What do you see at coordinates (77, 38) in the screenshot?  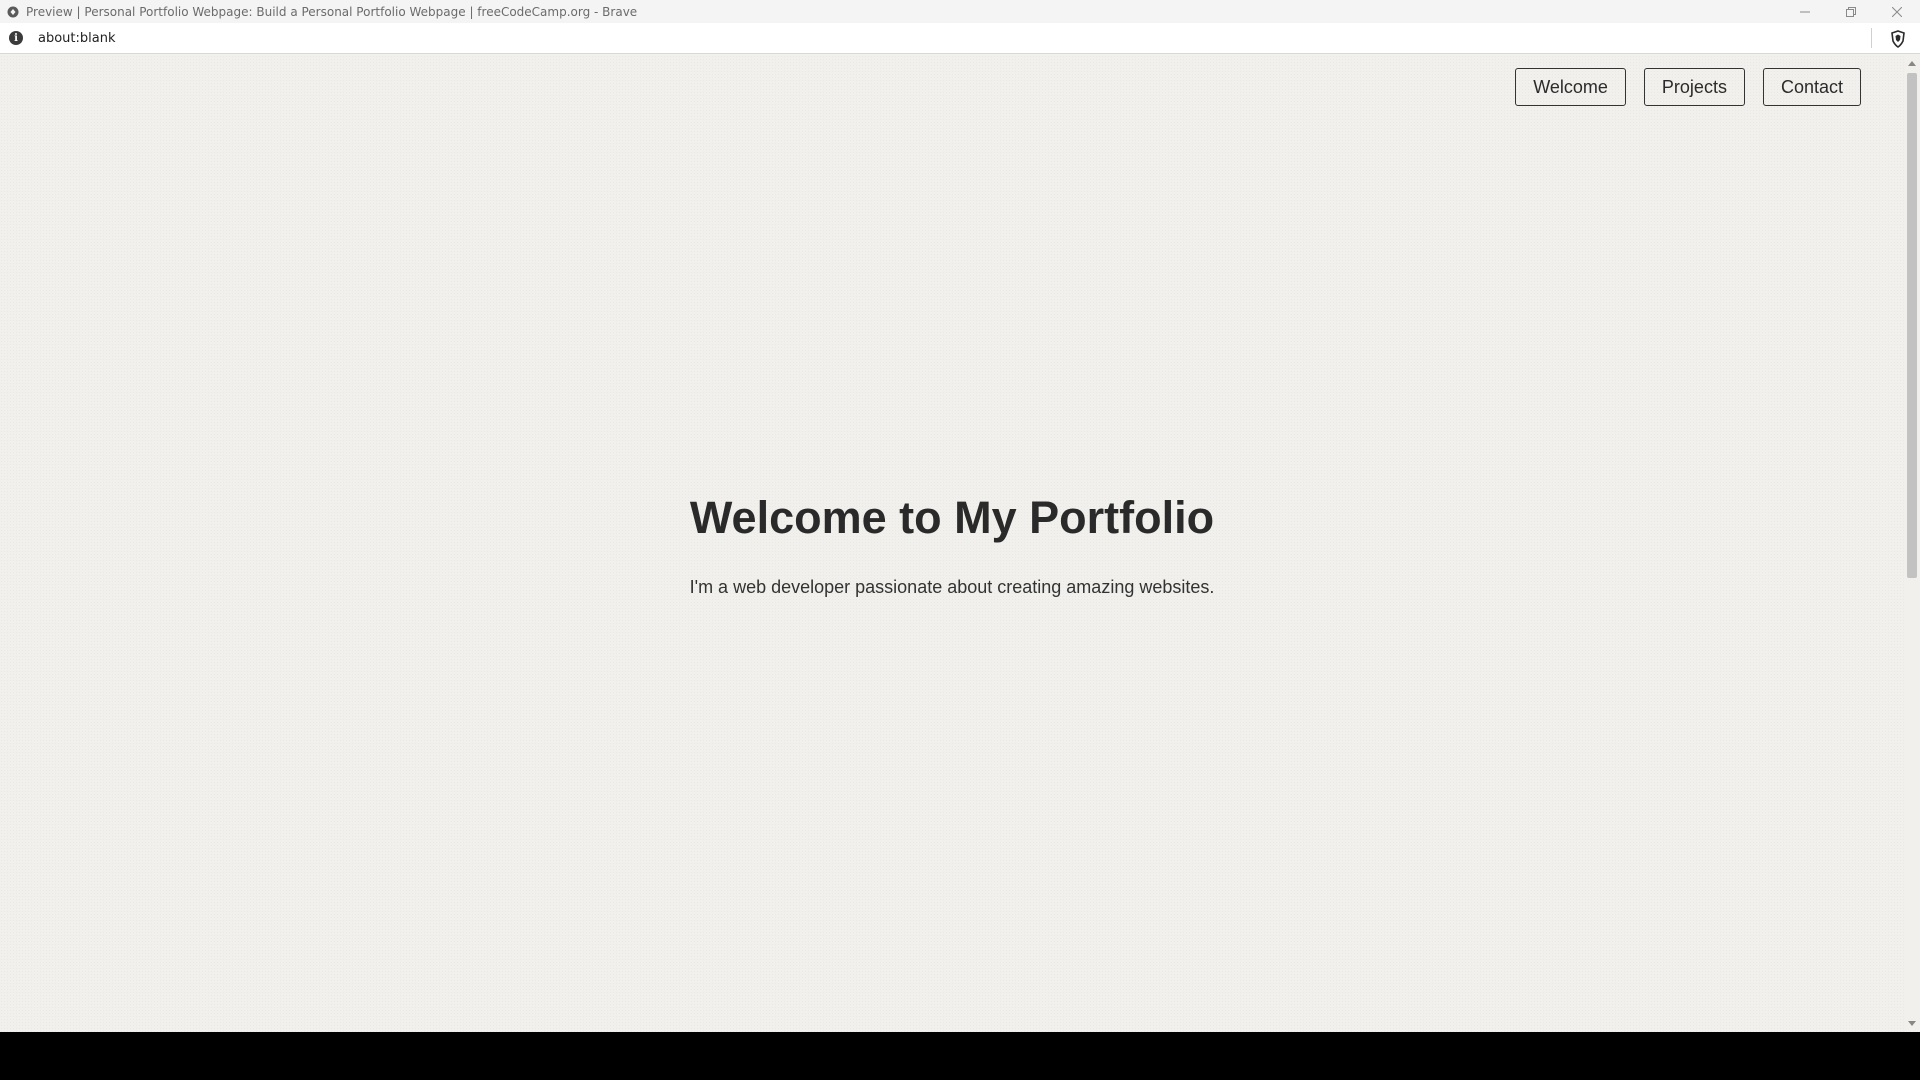 I see `address-url: about:blank` at bounding box center [77, 38].